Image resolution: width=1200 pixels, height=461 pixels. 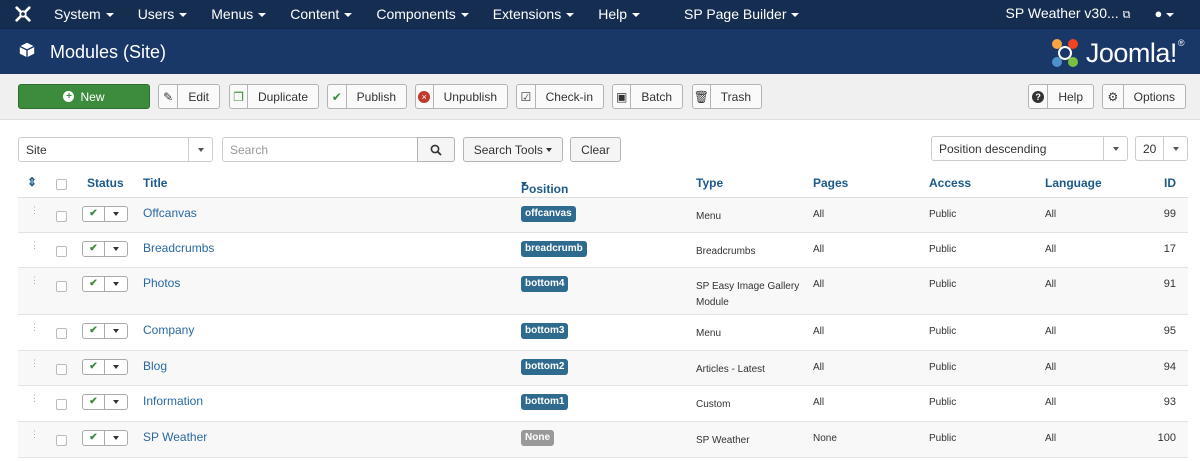 What do you see at coordinates (595, 149) in the screenshot?
I see `clear-button: Clear` at bounding box center [595, 149].